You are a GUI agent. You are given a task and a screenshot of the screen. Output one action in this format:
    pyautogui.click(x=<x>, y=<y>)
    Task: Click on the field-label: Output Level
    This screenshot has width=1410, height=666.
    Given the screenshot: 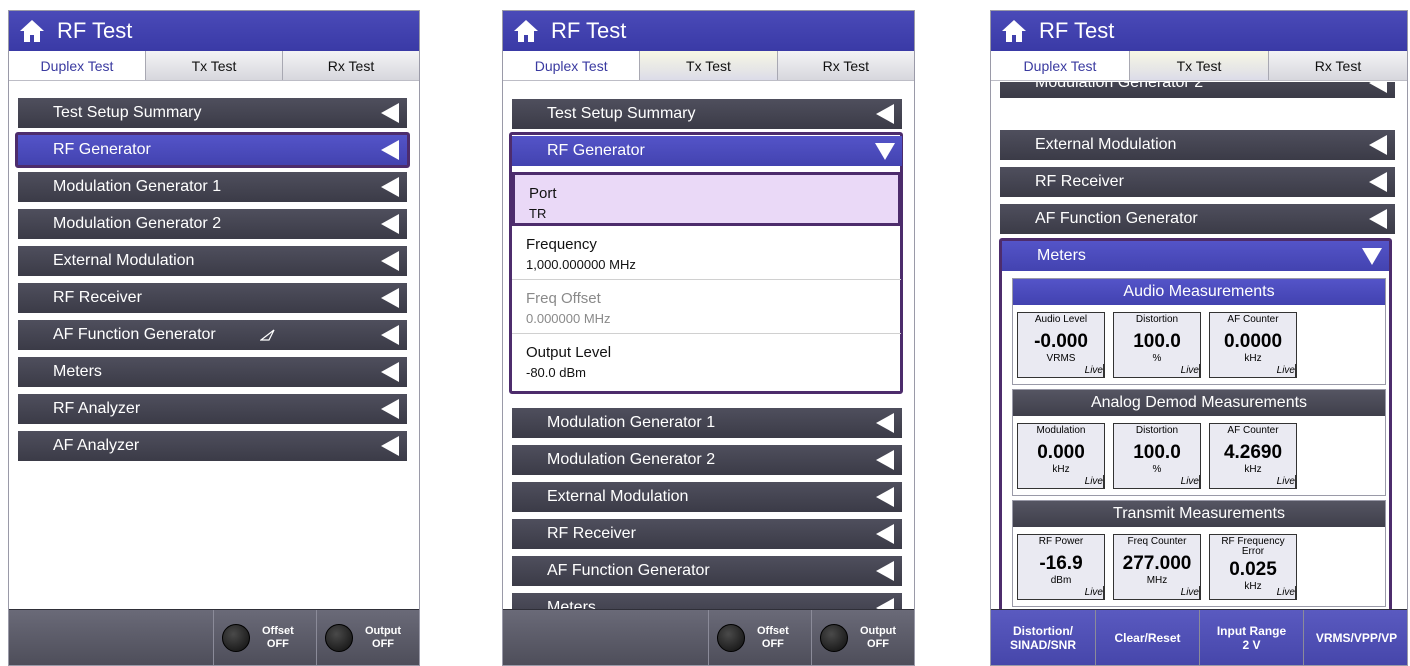 What is the action you would take?
    pyautogui.click(x=569, y=352)
    